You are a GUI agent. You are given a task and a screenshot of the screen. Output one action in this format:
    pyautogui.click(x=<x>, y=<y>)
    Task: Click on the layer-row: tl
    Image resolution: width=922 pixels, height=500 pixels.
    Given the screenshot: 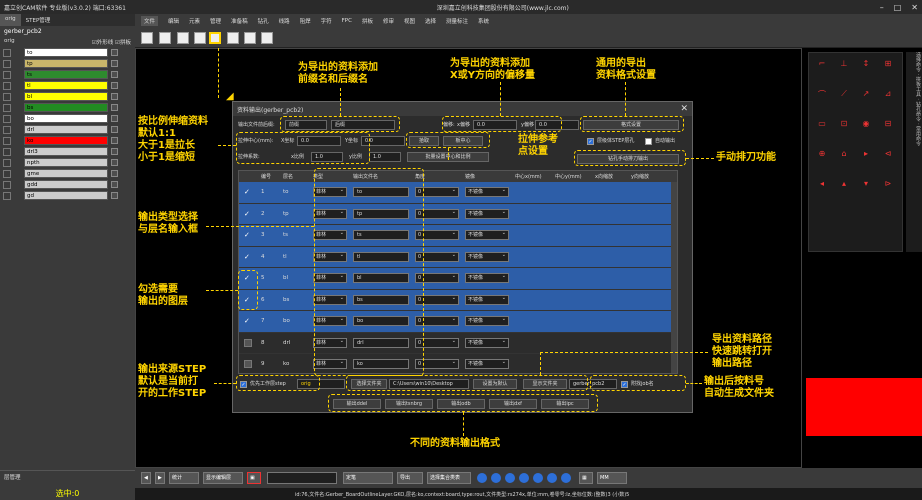 What is the action you would take?
    pyautogui.click(x=69, y=85)
    